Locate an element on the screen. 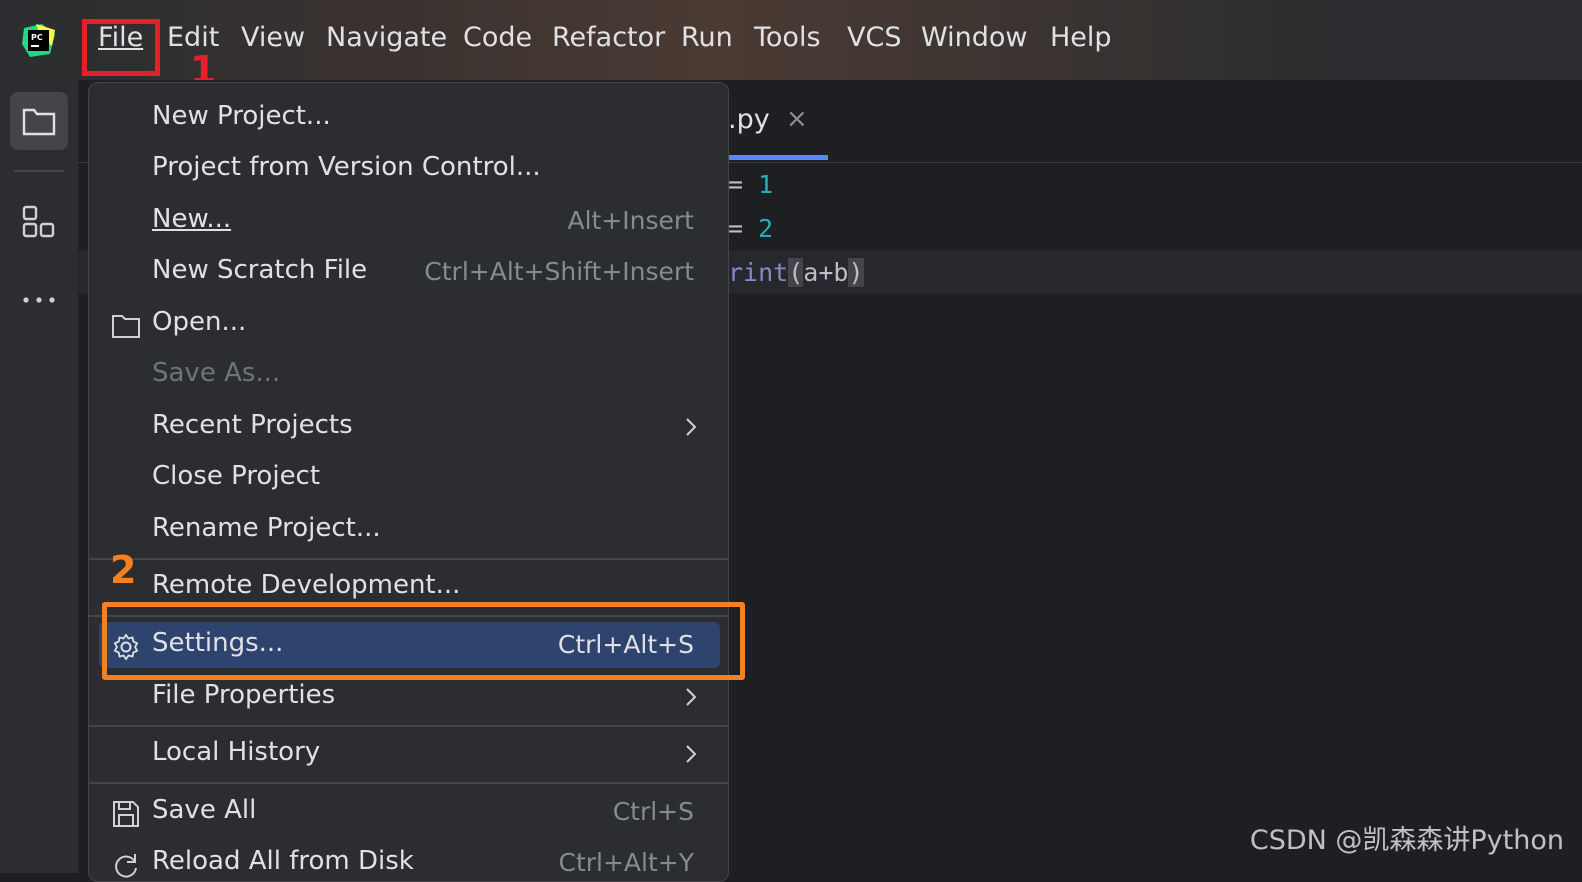 The height and width of the screenshot is (882, 1582). menu-item-local-history: Local History is located at coordinates (408, 754).